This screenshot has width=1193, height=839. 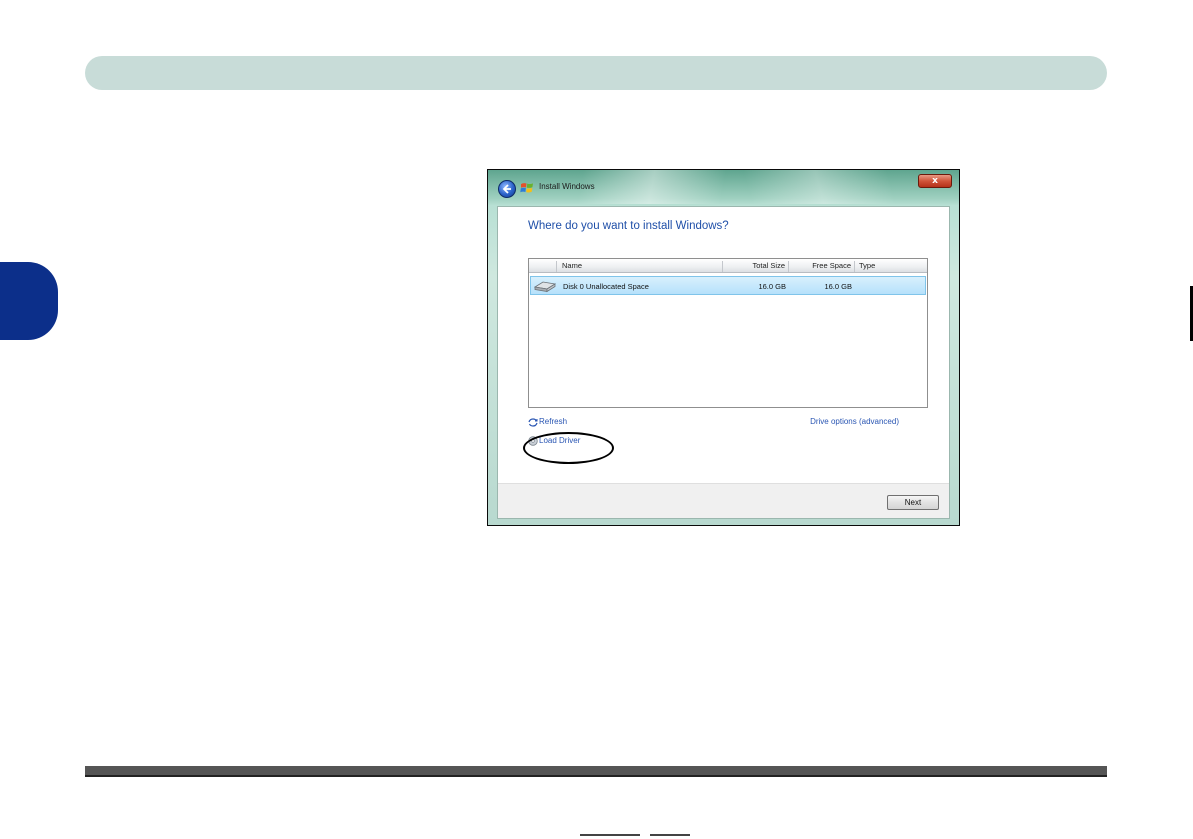 I want to click on disk-free-space: 16.0 GB, so click(x=838, y=286).